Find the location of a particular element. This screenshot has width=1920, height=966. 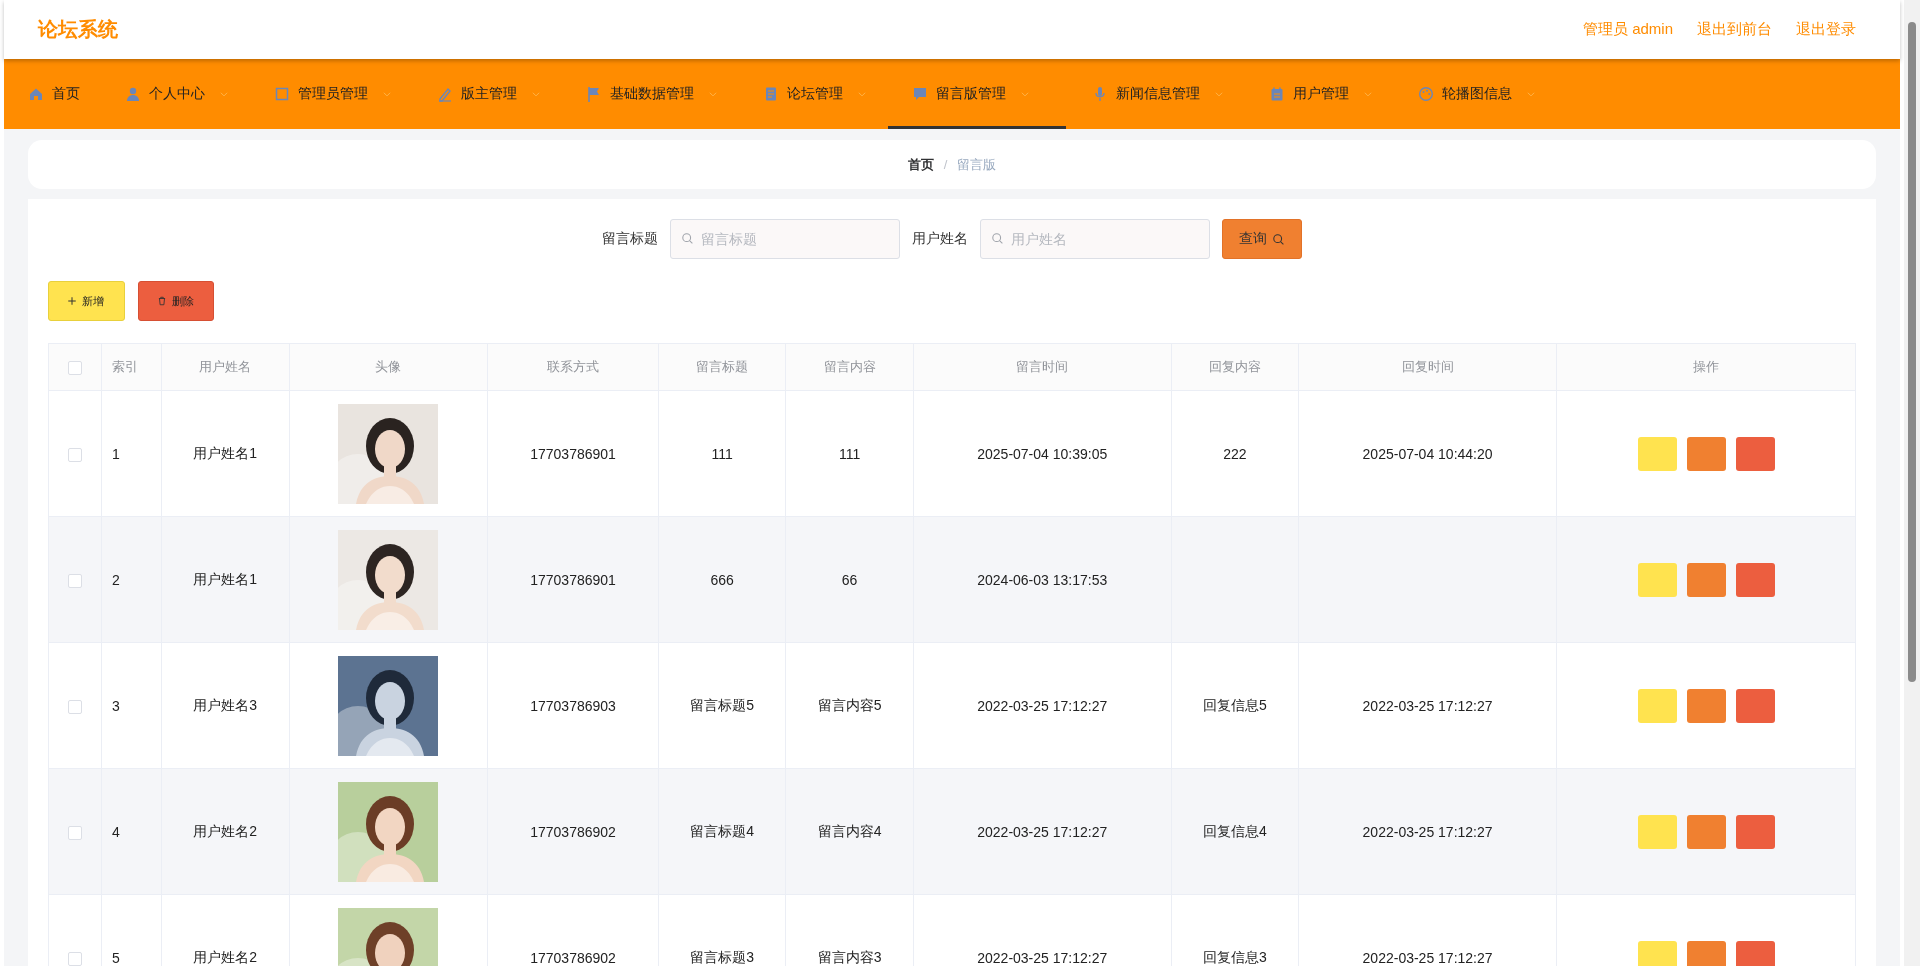

person-icon is located at coordinates (133, 94).